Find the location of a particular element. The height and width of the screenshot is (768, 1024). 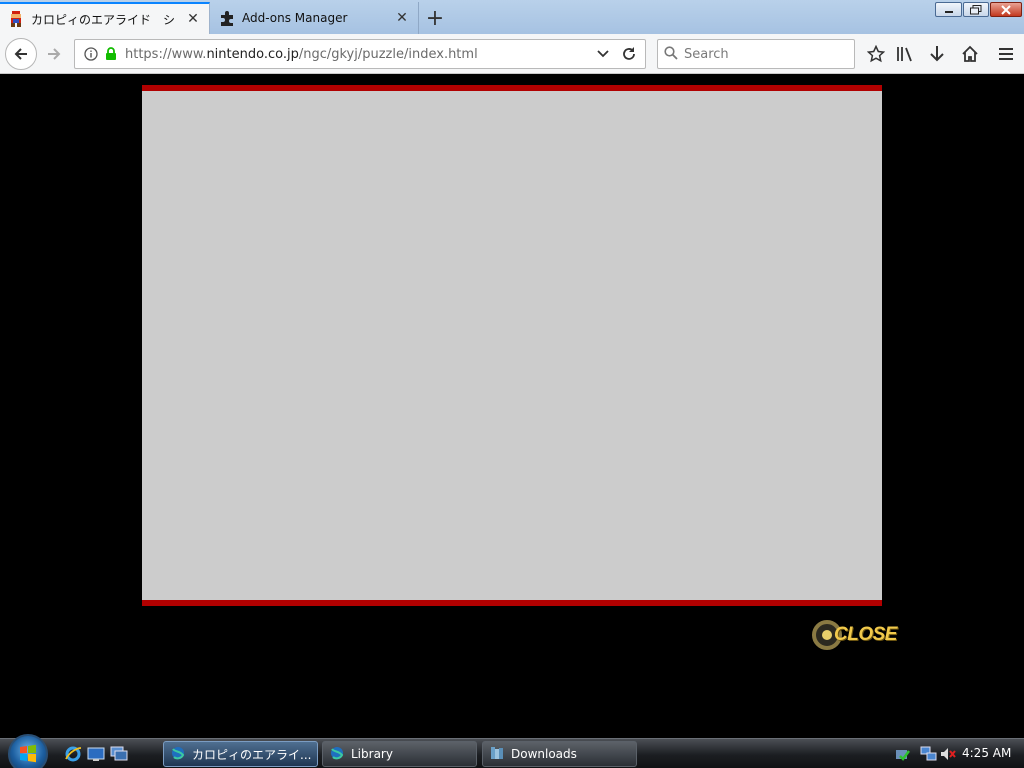

tab-game: カロピィのエアライド シ ✕ is located at coordinates (105, 18).